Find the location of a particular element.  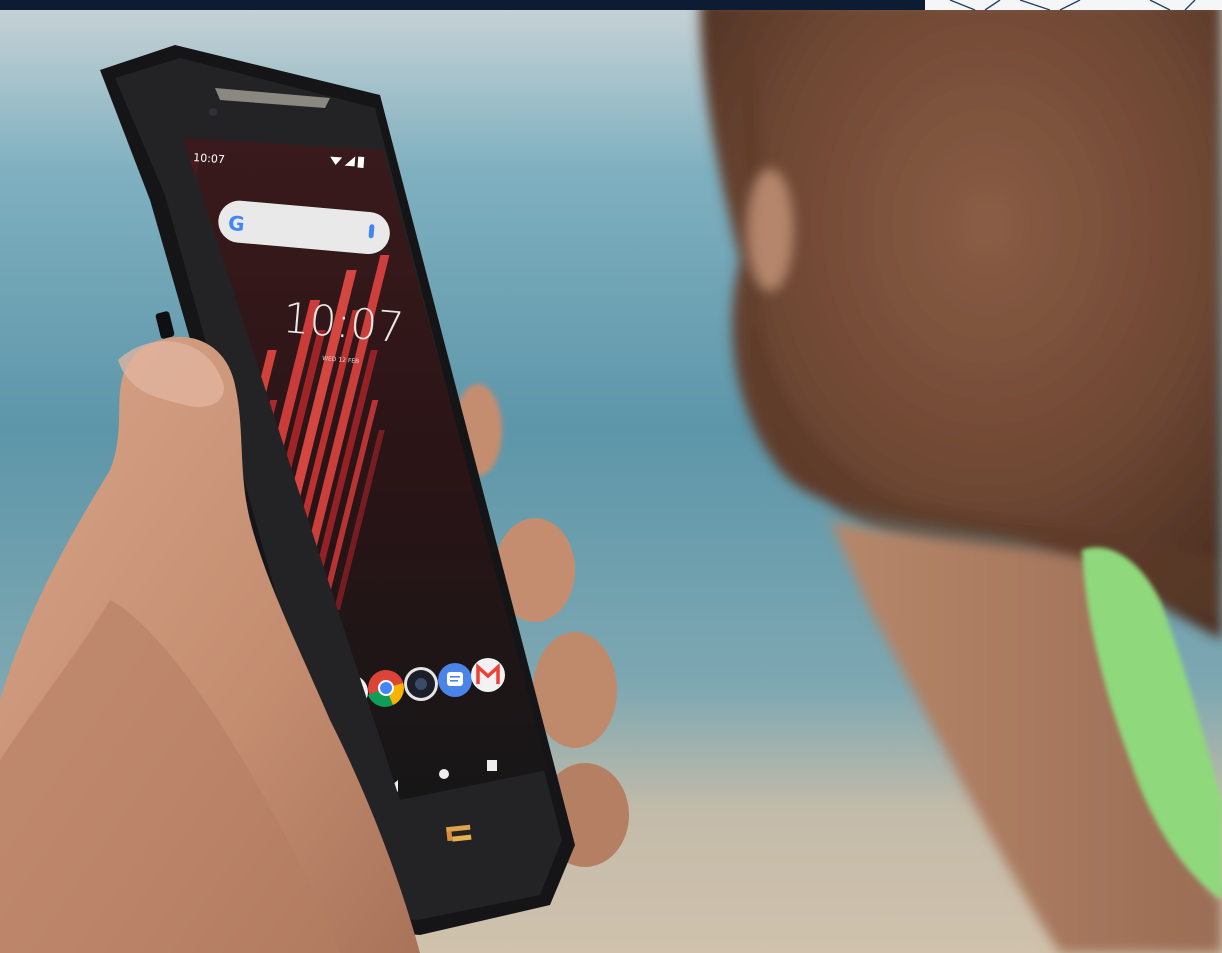

google-logo-icon: G is located at coordinates (236, 223).